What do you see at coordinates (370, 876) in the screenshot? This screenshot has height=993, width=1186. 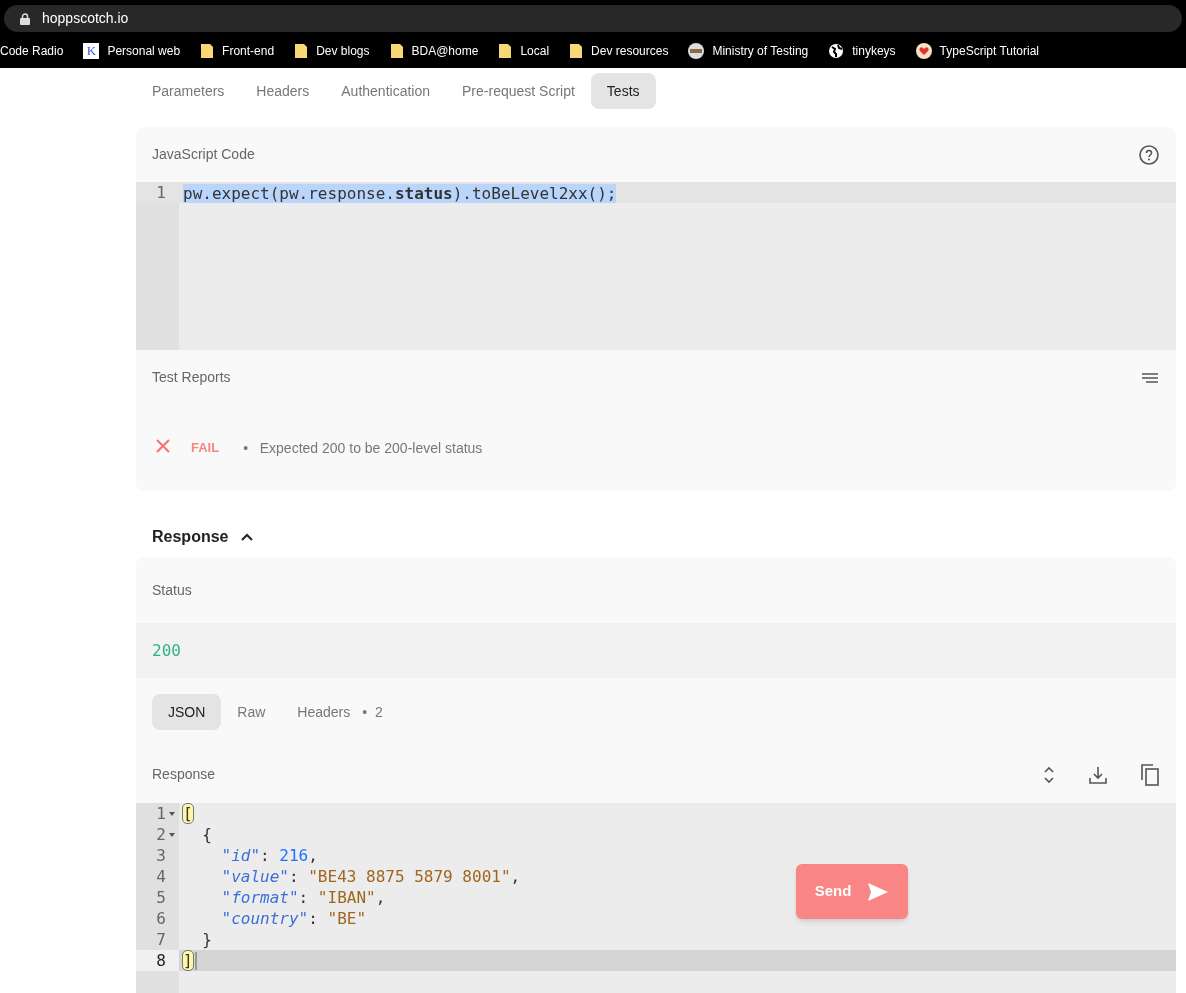 I see `code-line: "value": "BE43 8875 5879 8001",` at bounding box center [370, 876].